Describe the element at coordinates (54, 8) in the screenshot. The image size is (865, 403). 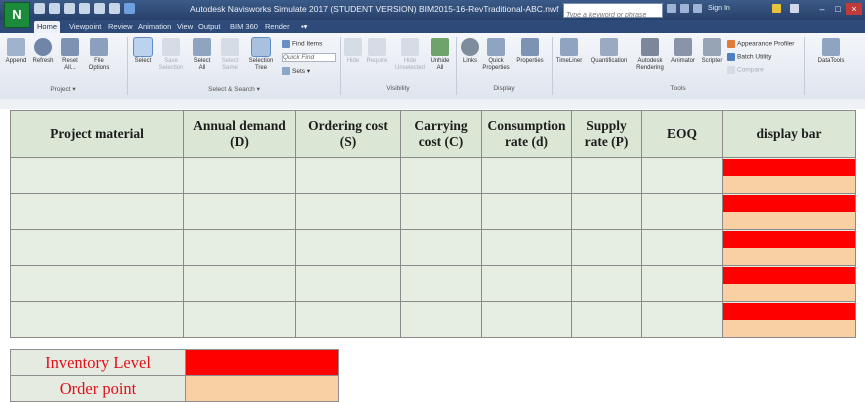
I see `save-icon` at that location.